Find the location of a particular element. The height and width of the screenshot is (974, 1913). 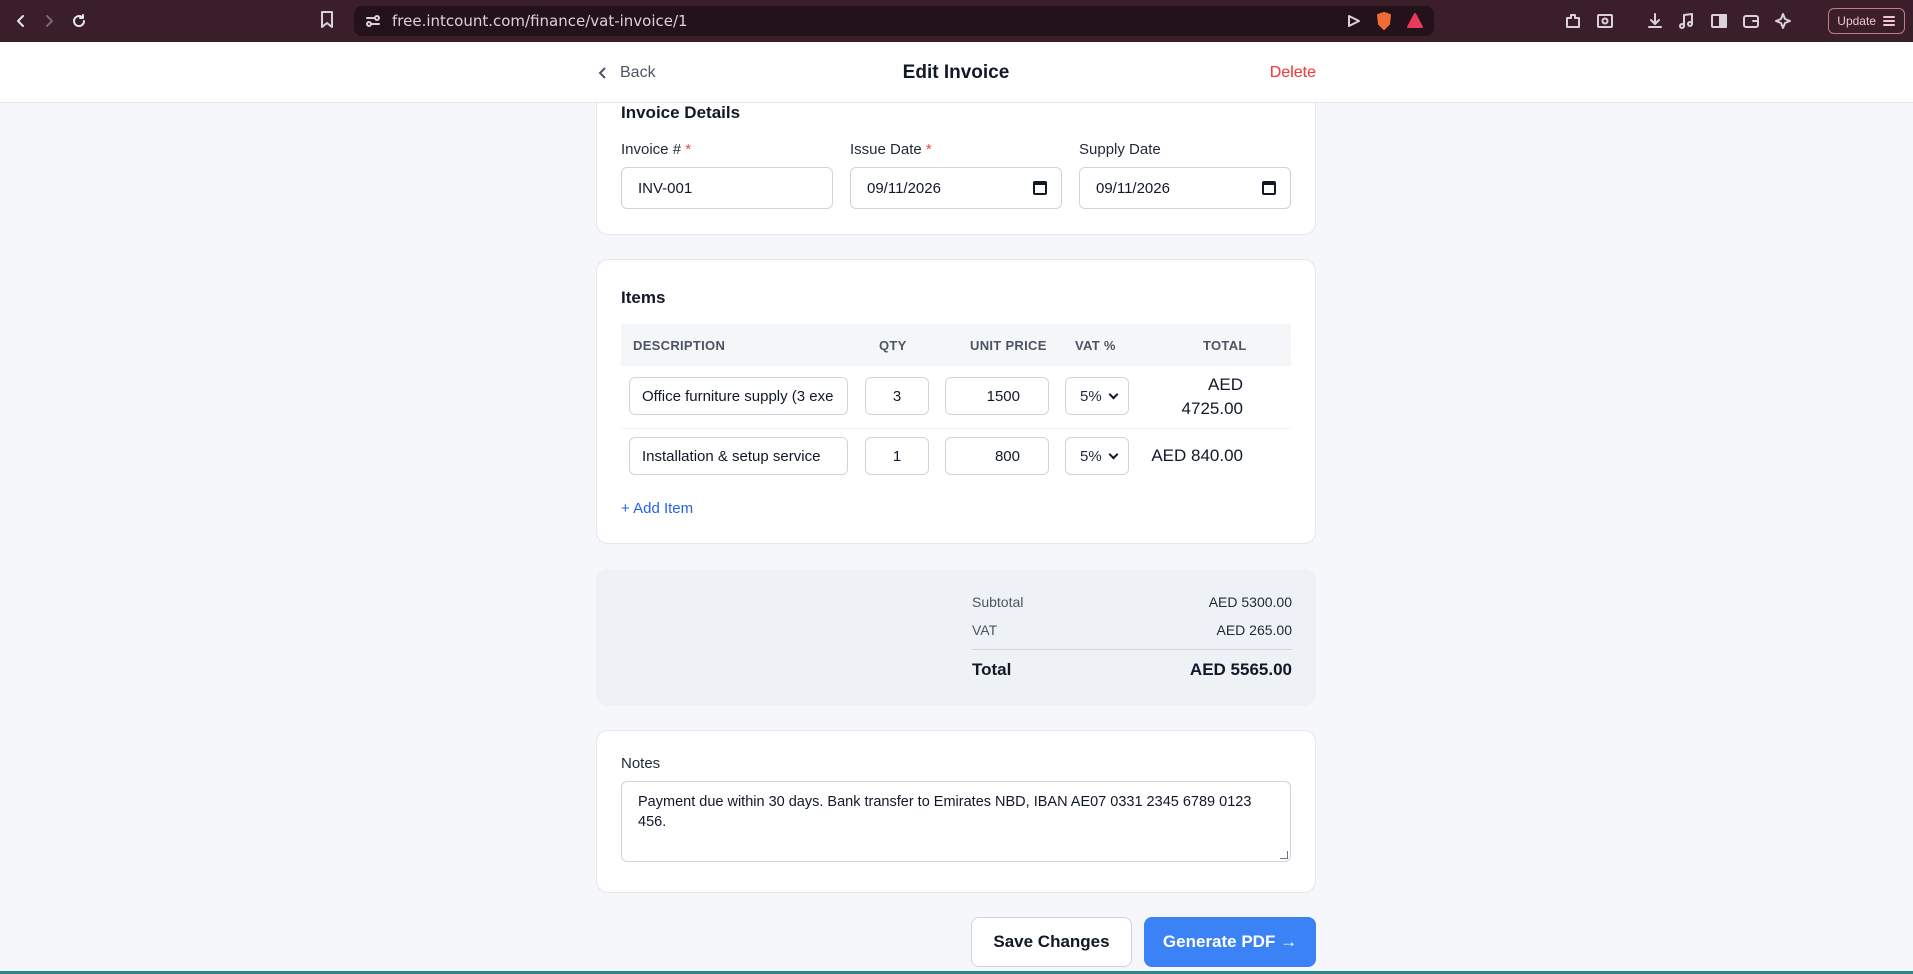

total-label: Total is located at coordinates (992, 669).